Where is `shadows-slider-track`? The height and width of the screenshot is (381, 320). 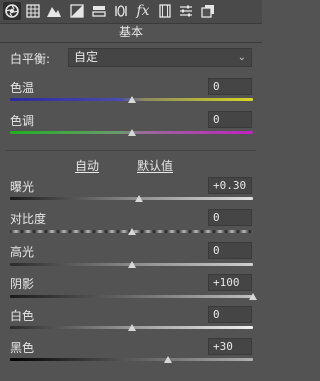
shadows-slider-track is located at coordinates (131, 296).